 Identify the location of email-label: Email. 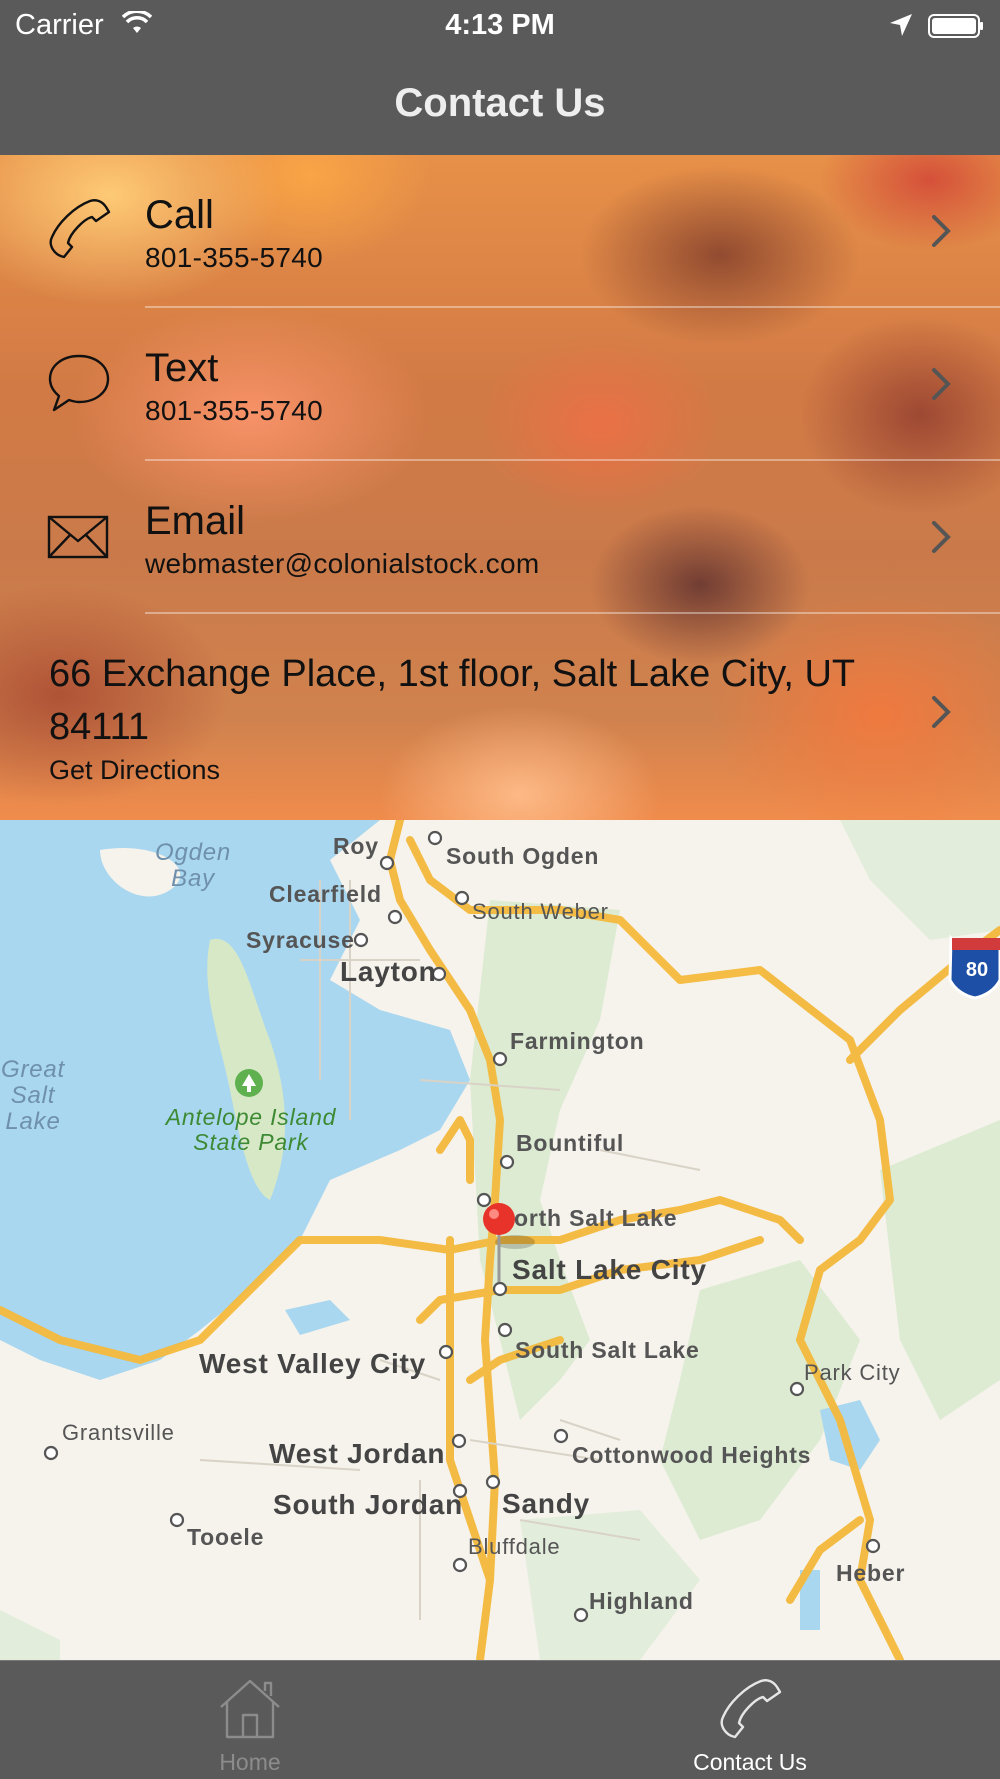
(195, 521).